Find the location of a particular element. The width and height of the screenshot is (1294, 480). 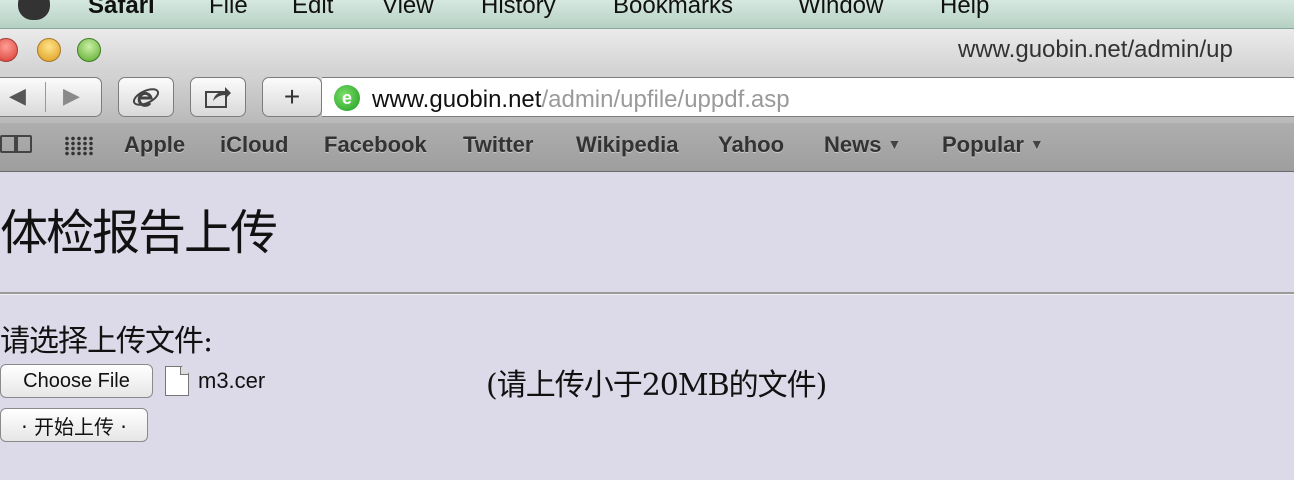

menu-edit: Edit is located at coordinates (312, 10).